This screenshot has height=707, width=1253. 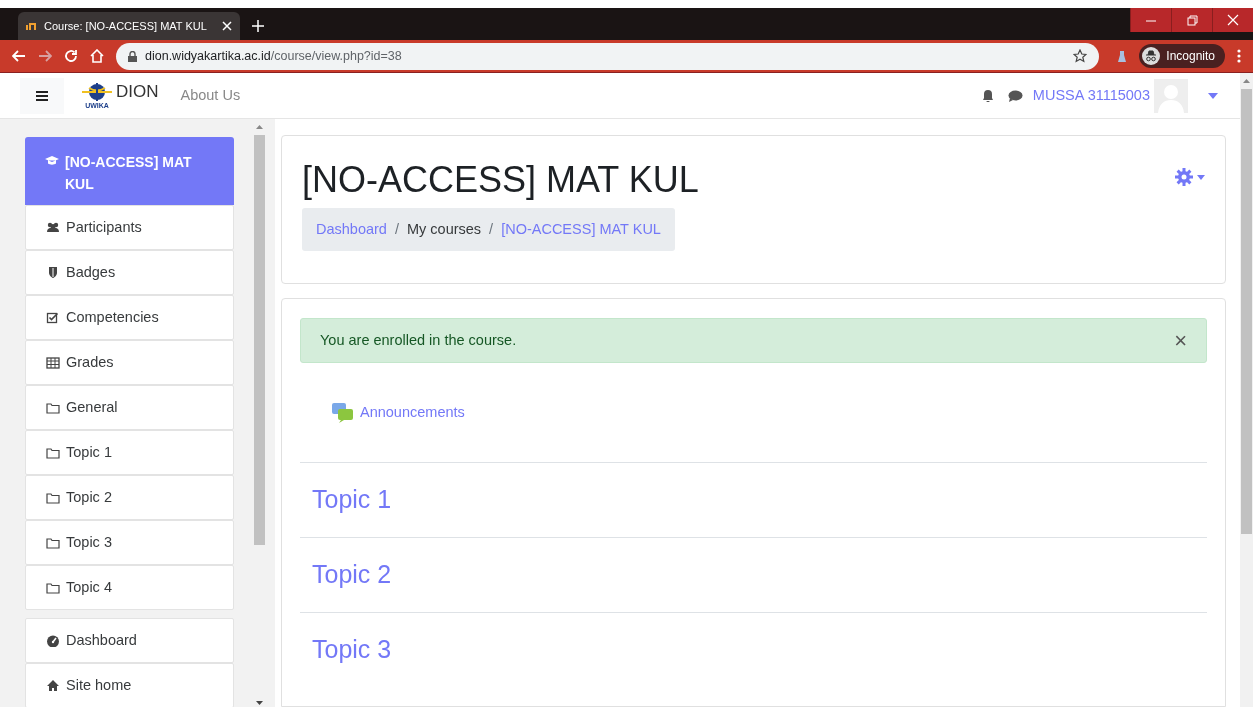 What do you see at coordinates (1182, 56) in the screenshot?
I see `profile-button: Incognito` at bounding box center [1182, 56].